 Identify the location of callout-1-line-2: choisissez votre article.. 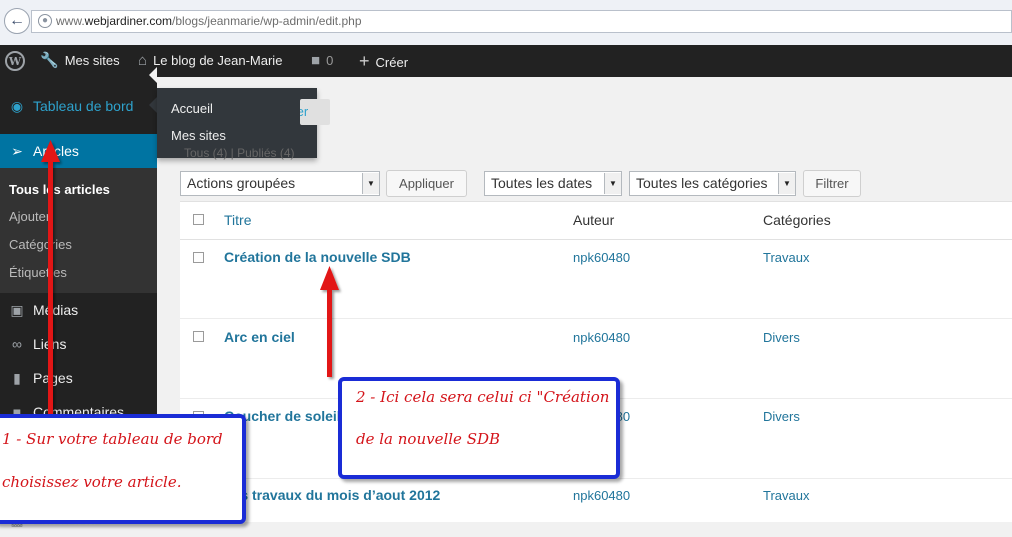
(92, 482).